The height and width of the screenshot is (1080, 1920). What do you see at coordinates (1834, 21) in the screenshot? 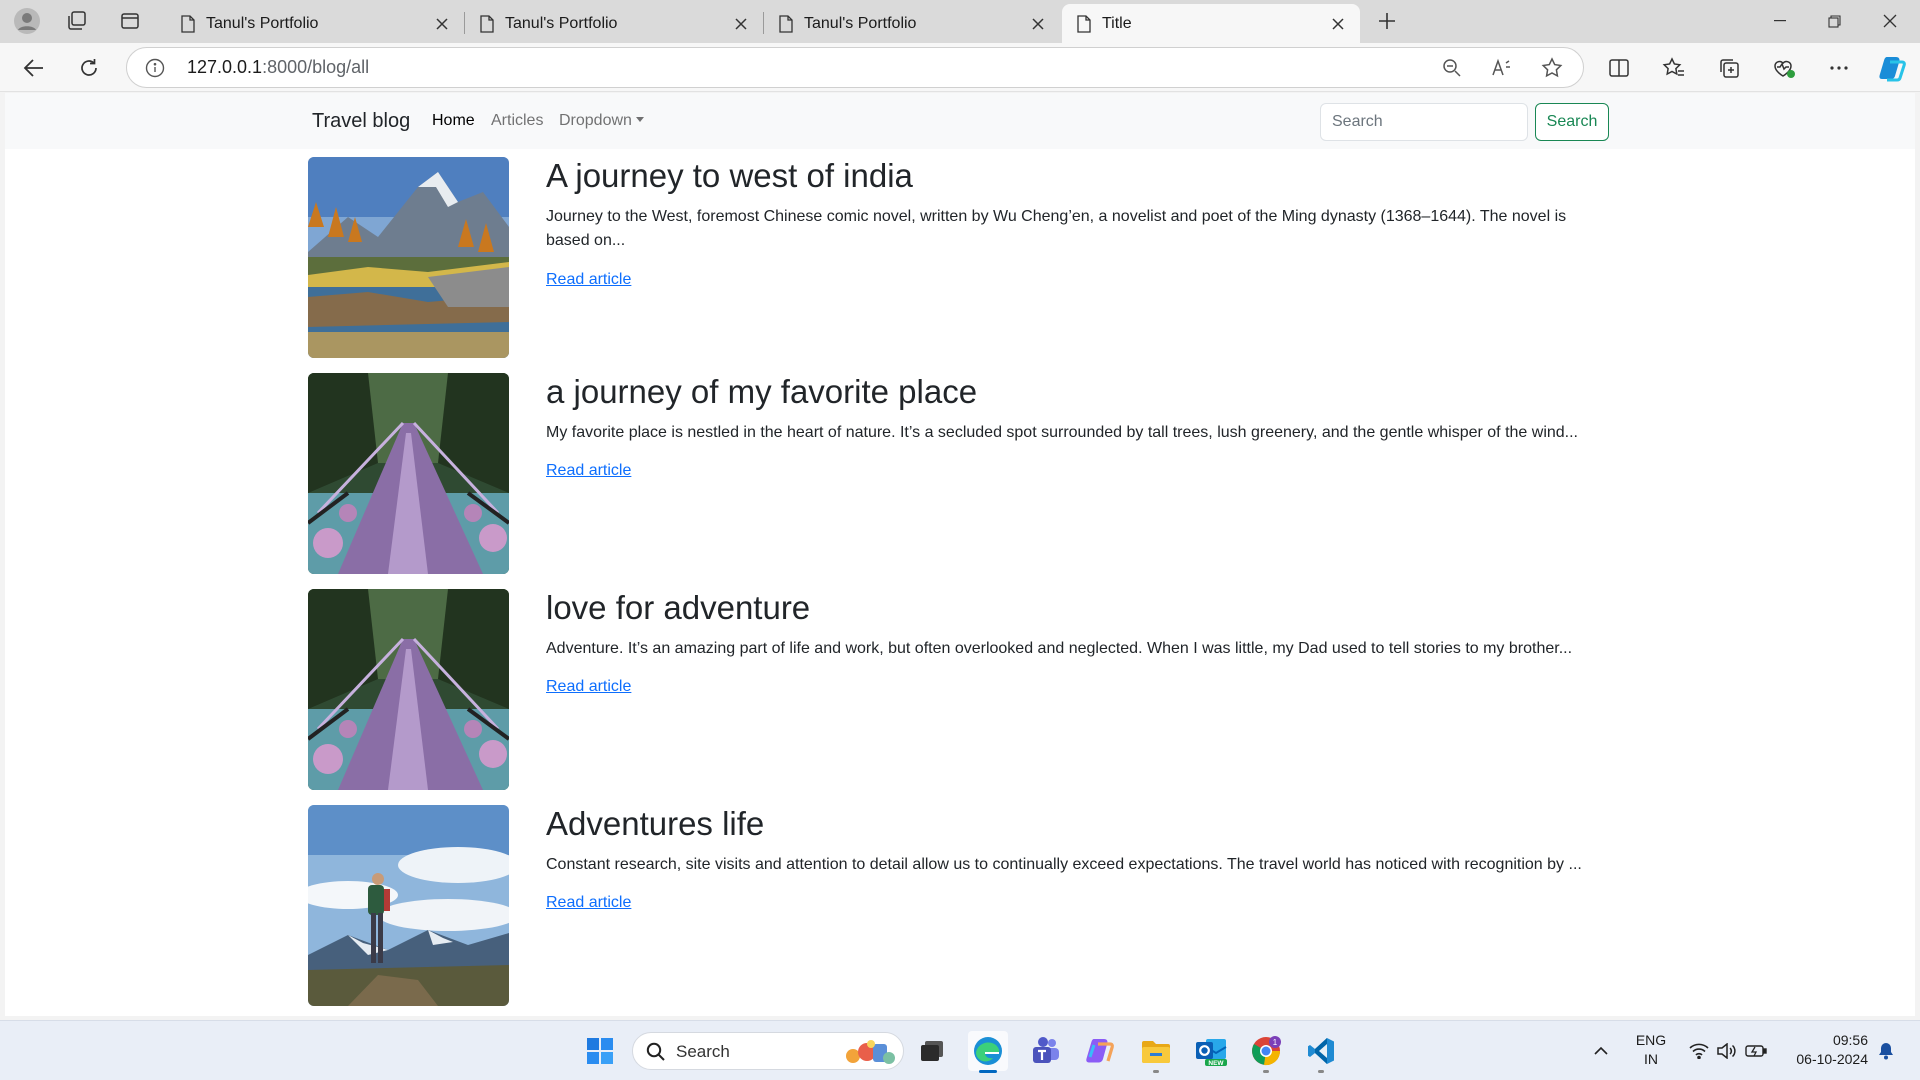
I see `restore-icon` at bounding box center [1834, 21].